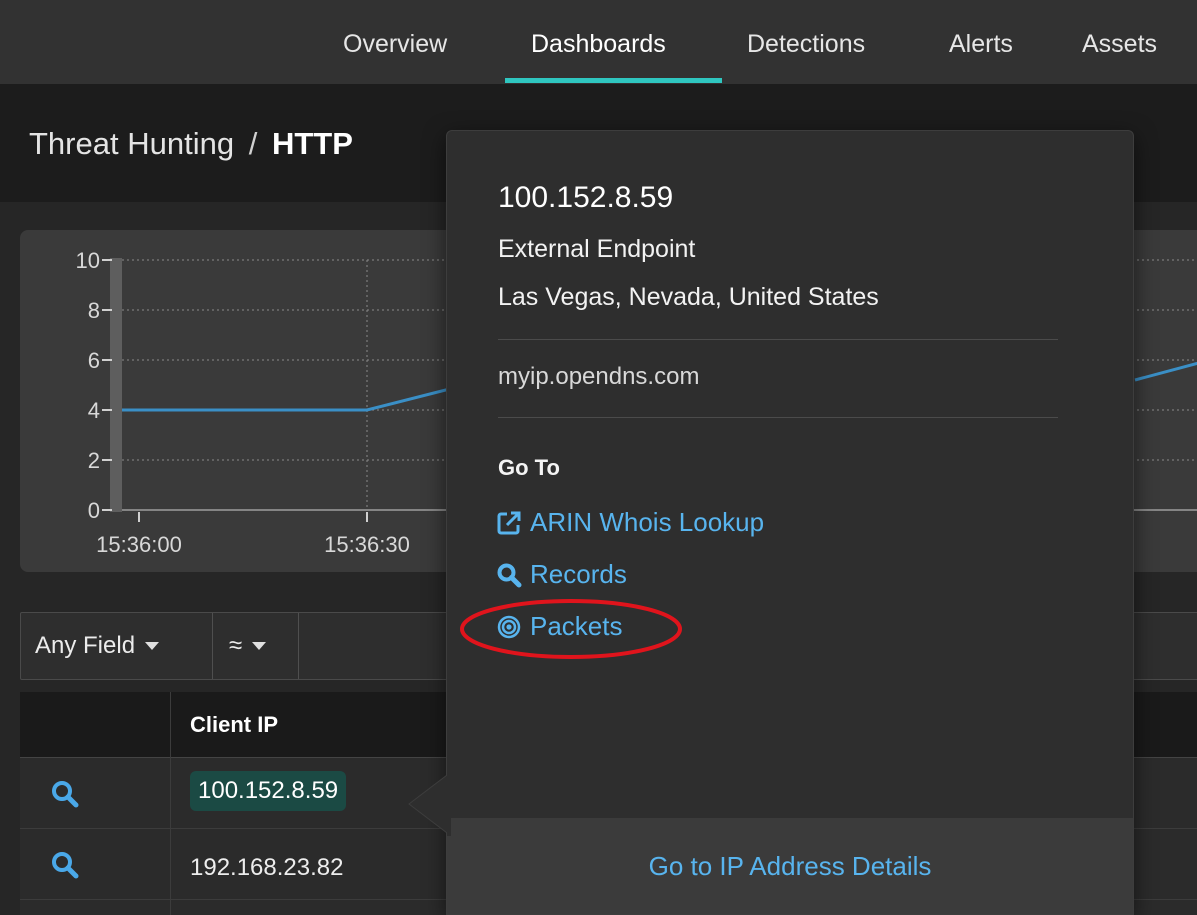 The image size is (1197, 915). I want to click on goto-heading: Go To, so click(529, 467).